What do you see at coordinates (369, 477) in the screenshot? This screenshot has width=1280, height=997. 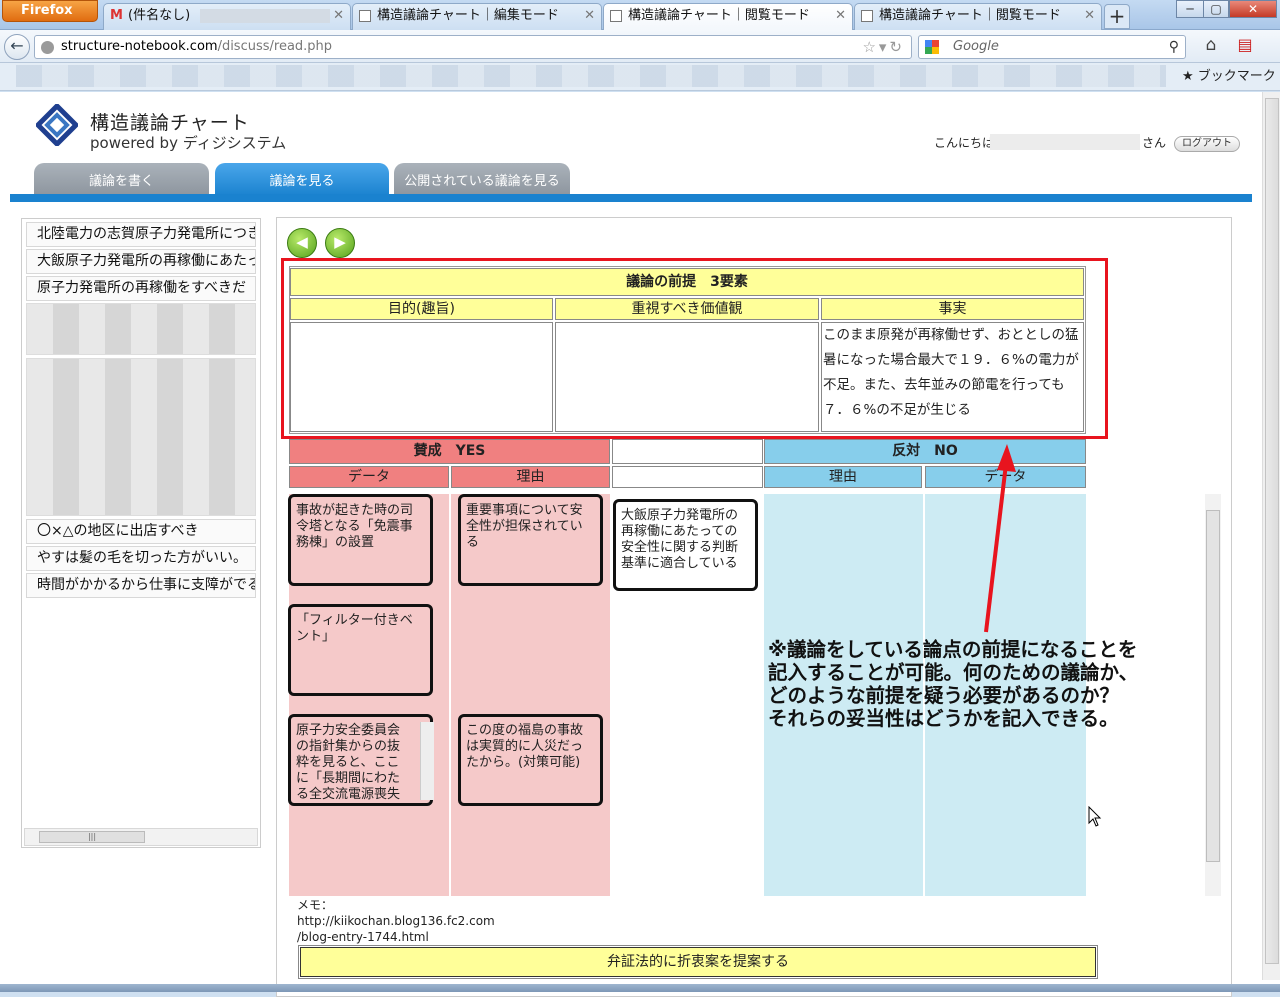 I see `yes-data-header: データ` at bounding box center [369, 477].